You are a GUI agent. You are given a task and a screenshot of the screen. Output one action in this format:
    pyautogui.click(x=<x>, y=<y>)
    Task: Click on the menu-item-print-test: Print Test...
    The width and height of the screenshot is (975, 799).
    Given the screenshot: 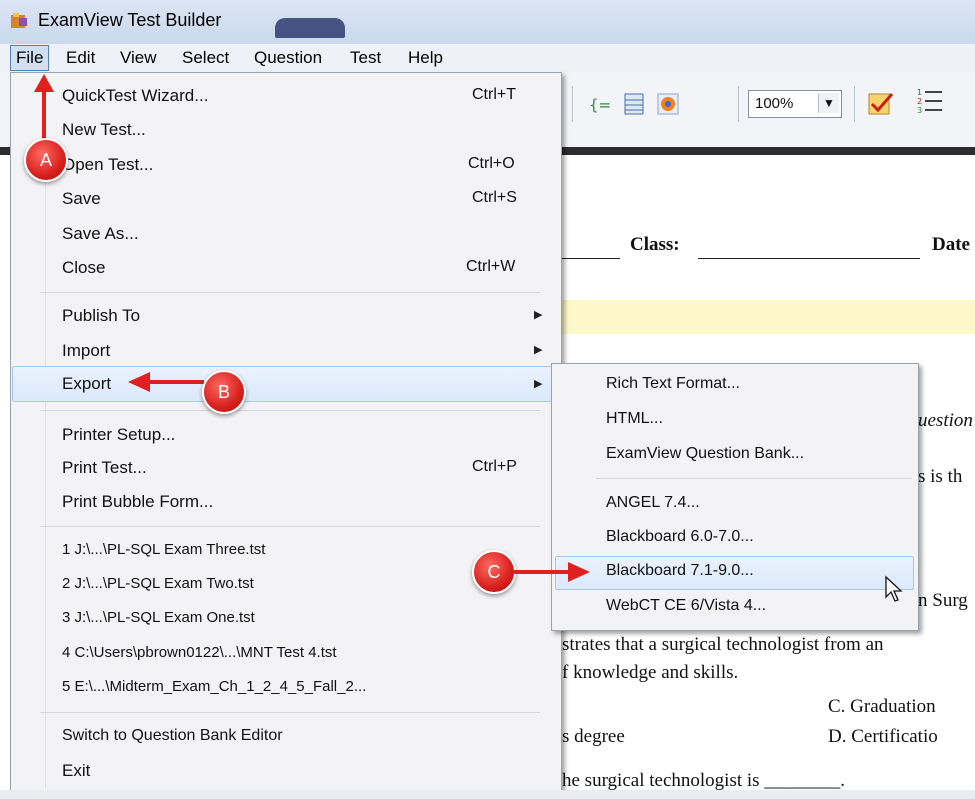 What is the action you would take?
    pyautogui.click(x=104, y=468)
    